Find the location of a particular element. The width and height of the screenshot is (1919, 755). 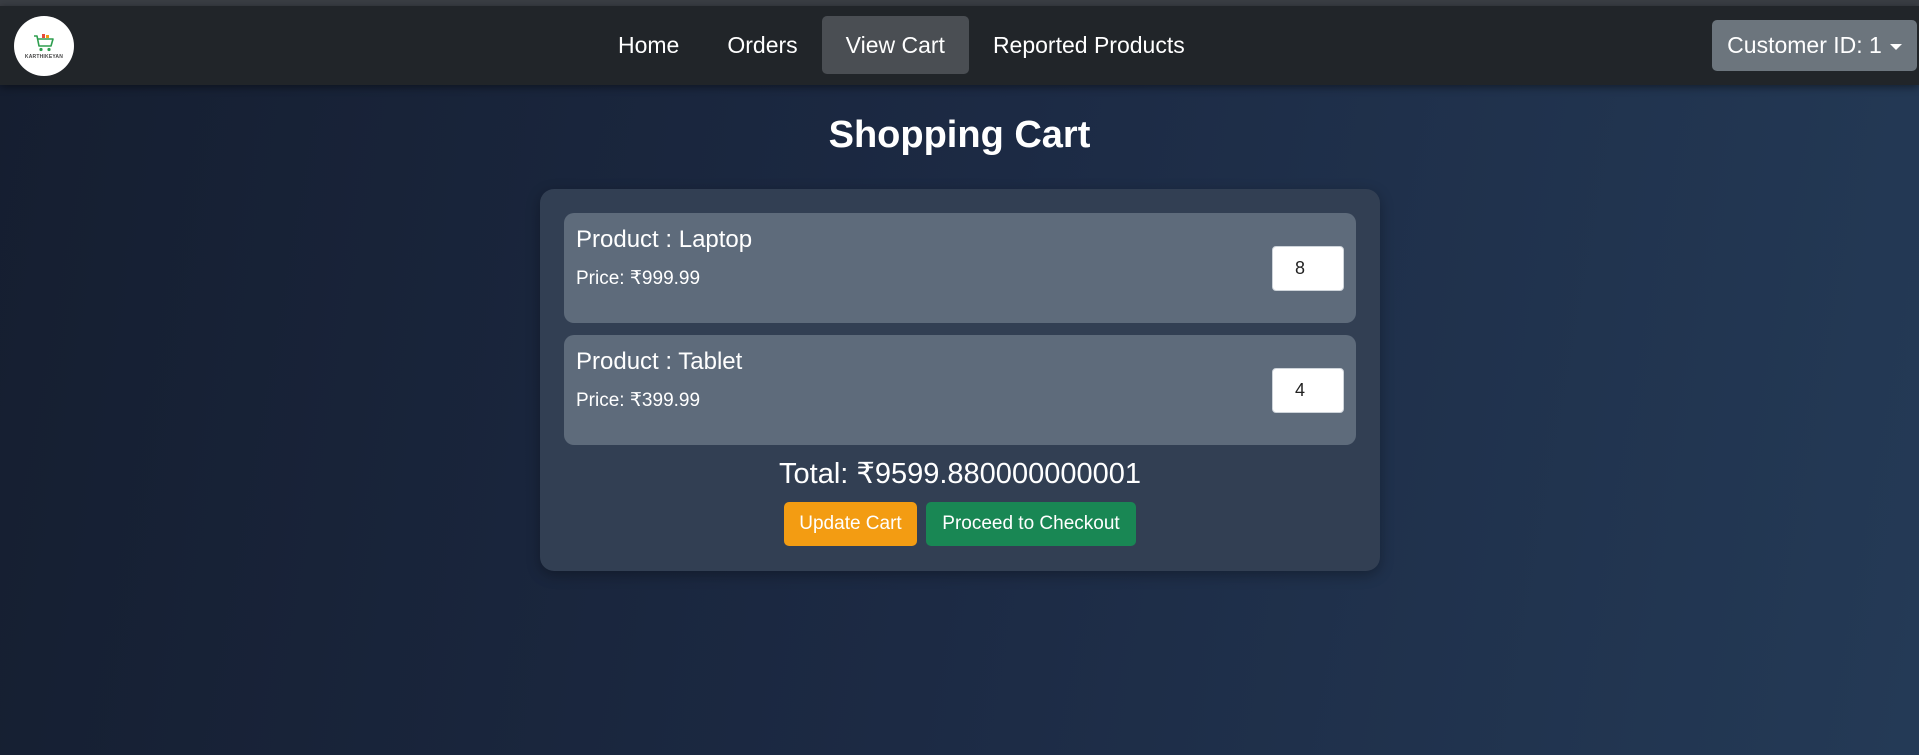

product-name: Product : Laptop is located at coordinates (664, 239).